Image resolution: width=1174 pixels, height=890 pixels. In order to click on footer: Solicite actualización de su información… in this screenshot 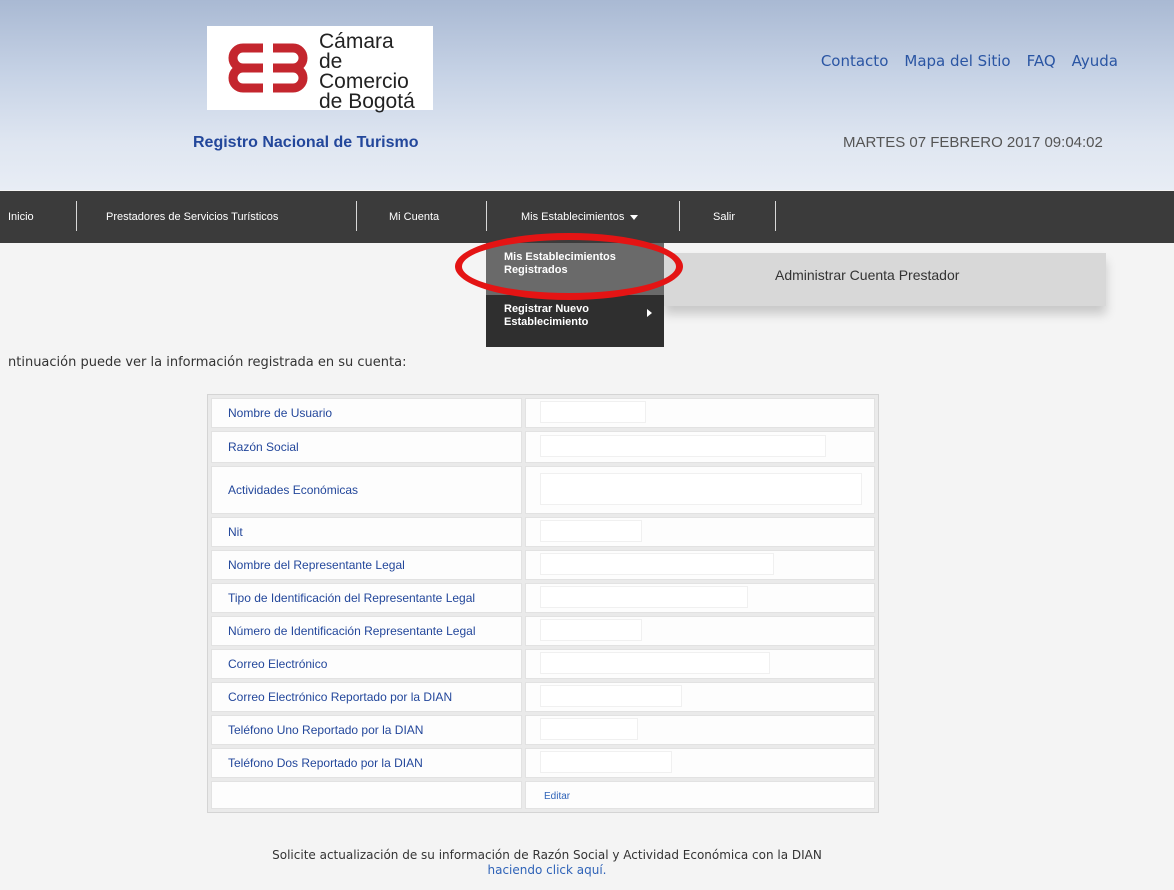, I will do `click(547, 863)`.